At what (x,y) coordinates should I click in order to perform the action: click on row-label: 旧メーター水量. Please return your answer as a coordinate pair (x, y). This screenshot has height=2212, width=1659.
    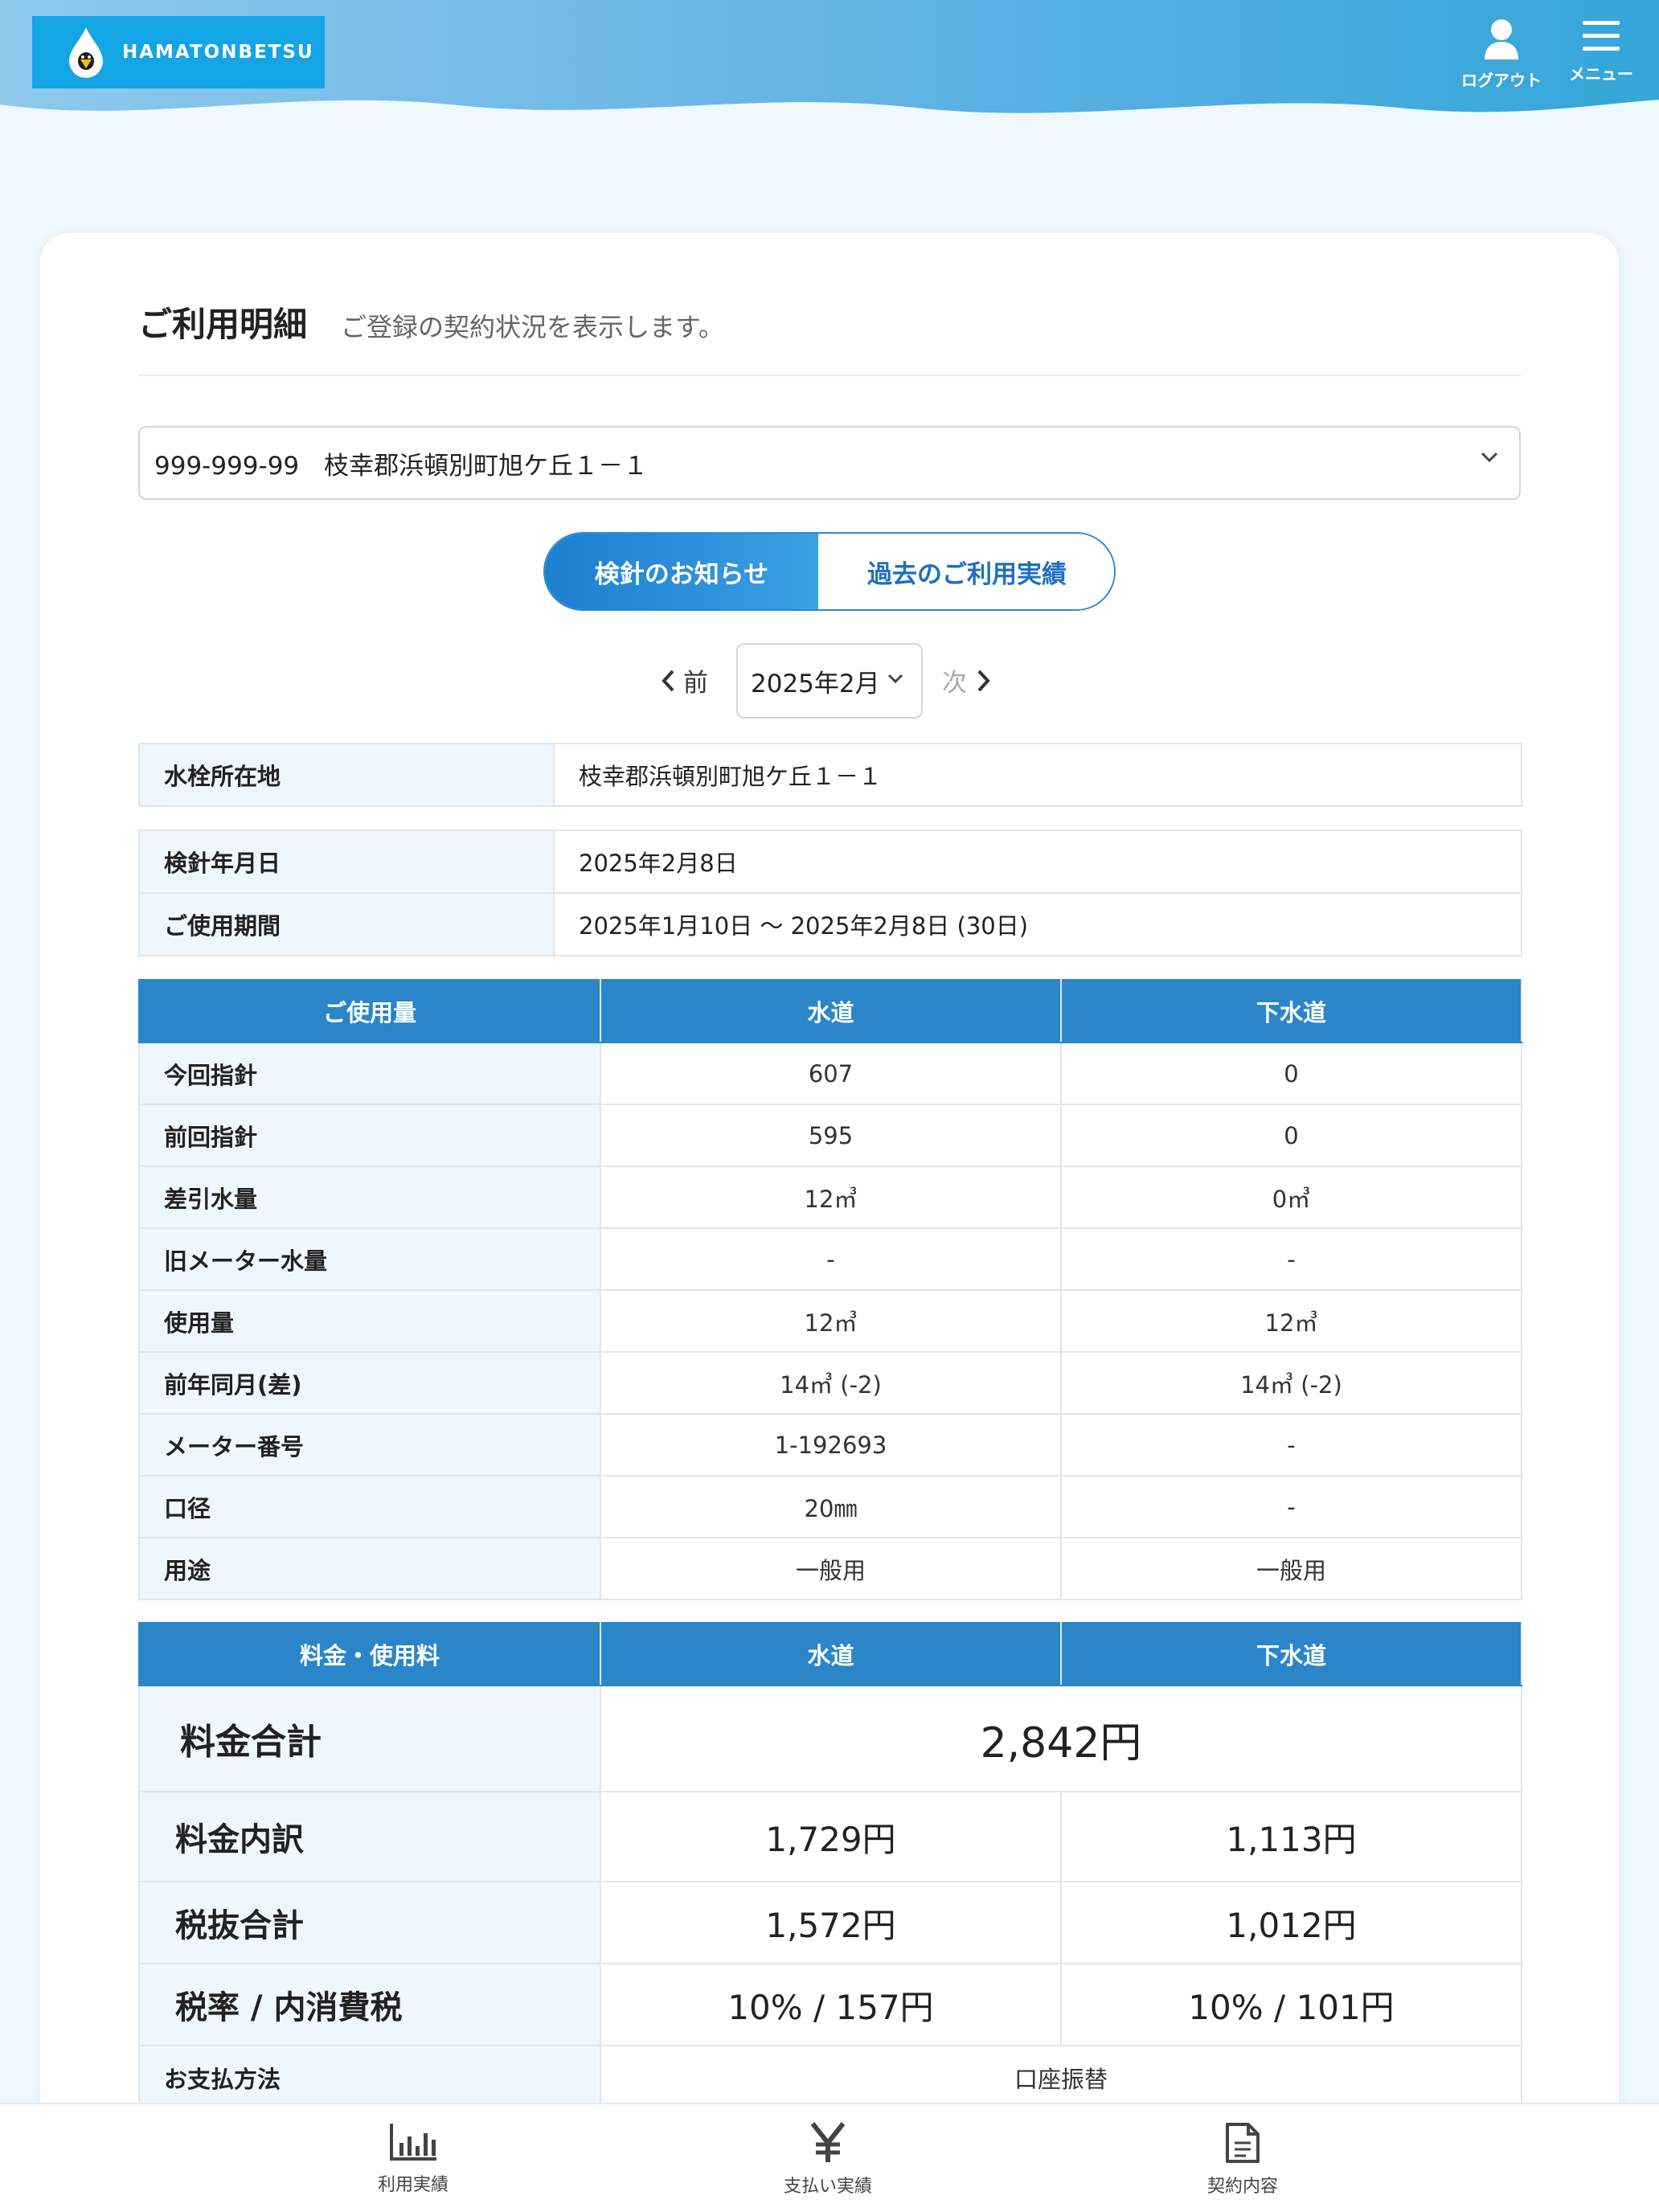
    Looking at the image, I should click on (369, 1259).